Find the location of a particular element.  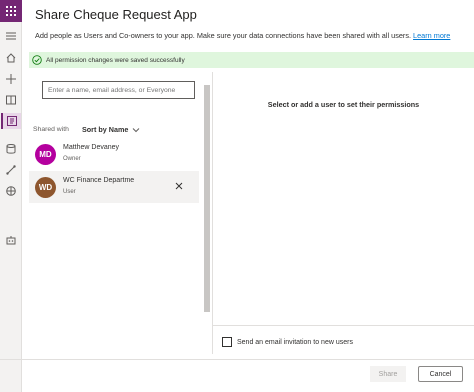

sort-dropdown: Sort by Name is located at coordinates (111, 129).